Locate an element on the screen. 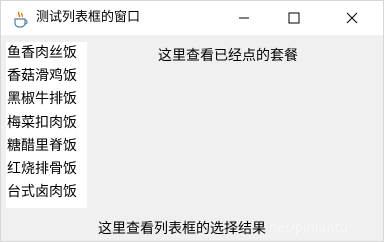  list-item: 鱼香肉丝饭 is located at coordinates (46, 53).